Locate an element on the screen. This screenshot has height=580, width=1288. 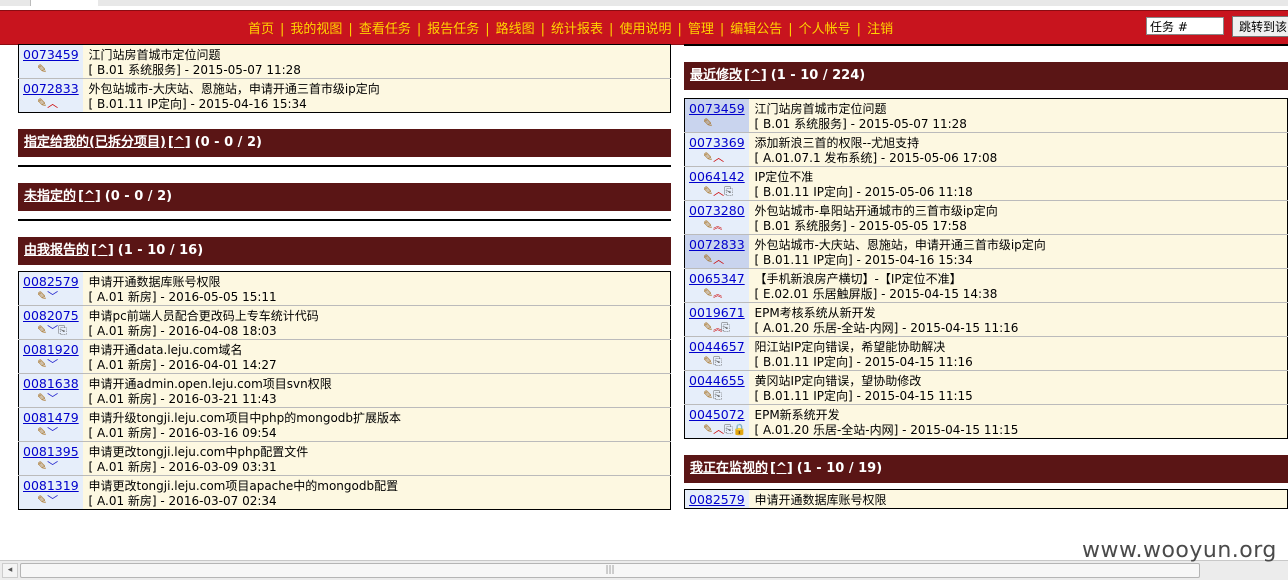
issue-id-link: 0073369 is located at coordinates (719, 142).